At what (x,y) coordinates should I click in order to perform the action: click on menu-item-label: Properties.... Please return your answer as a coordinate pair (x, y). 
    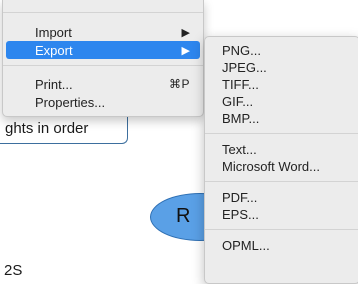
    Looking at the image, I should click on (70, 102).